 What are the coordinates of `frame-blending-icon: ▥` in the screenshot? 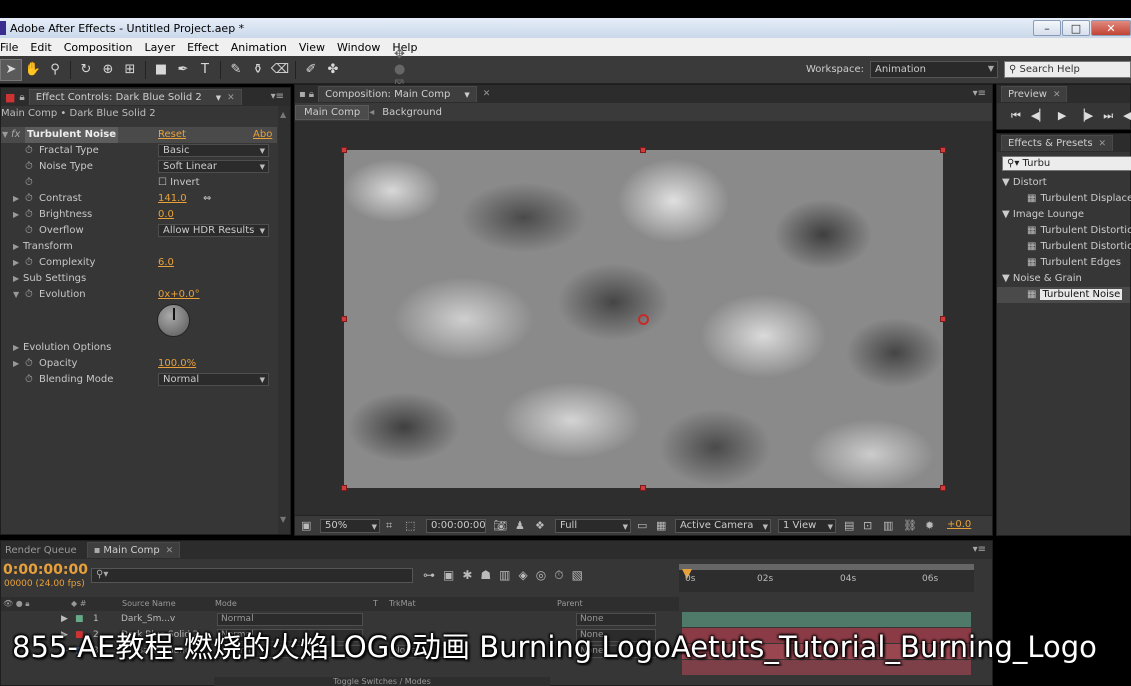 It's located at (504, 575).